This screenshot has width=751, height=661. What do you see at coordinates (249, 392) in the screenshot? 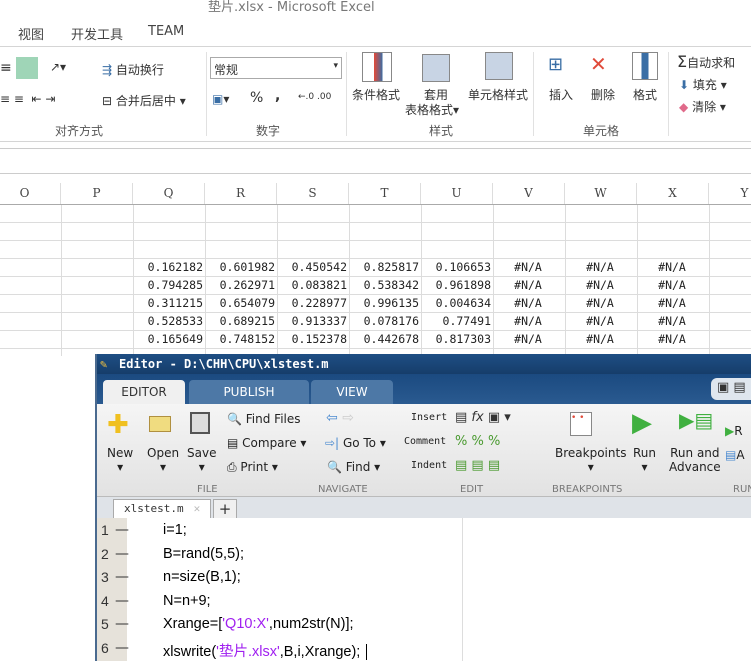
I see `tab-publish: PUBLISH` at bounding box center [249, 392].